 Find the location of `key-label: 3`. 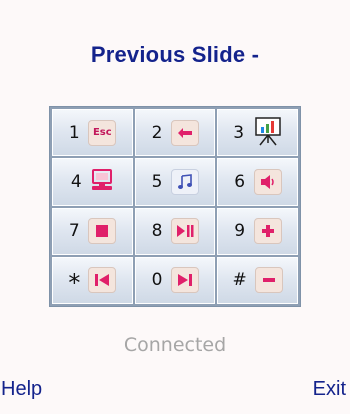

key-label: 3 is located at coordinates (239, 132).